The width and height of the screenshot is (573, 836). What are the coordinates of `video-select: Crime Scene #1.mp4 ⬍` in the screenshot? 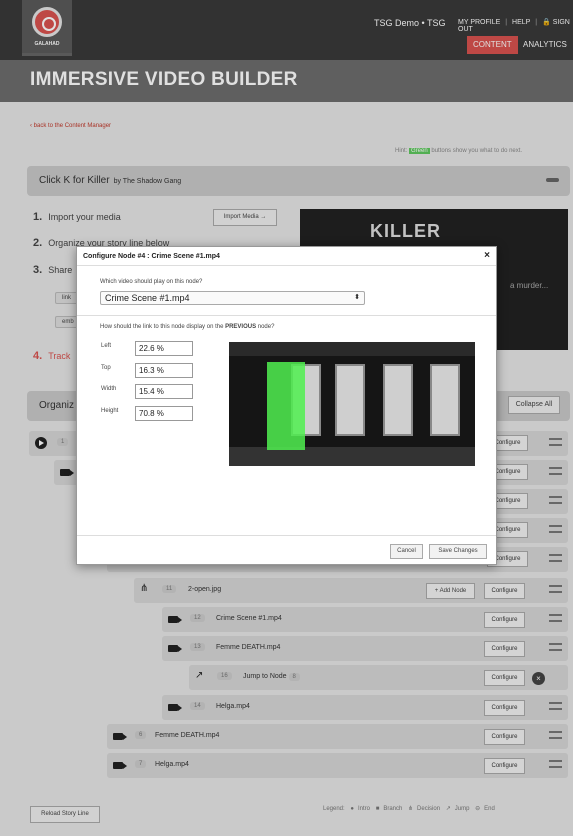 It's located at (232, 298).